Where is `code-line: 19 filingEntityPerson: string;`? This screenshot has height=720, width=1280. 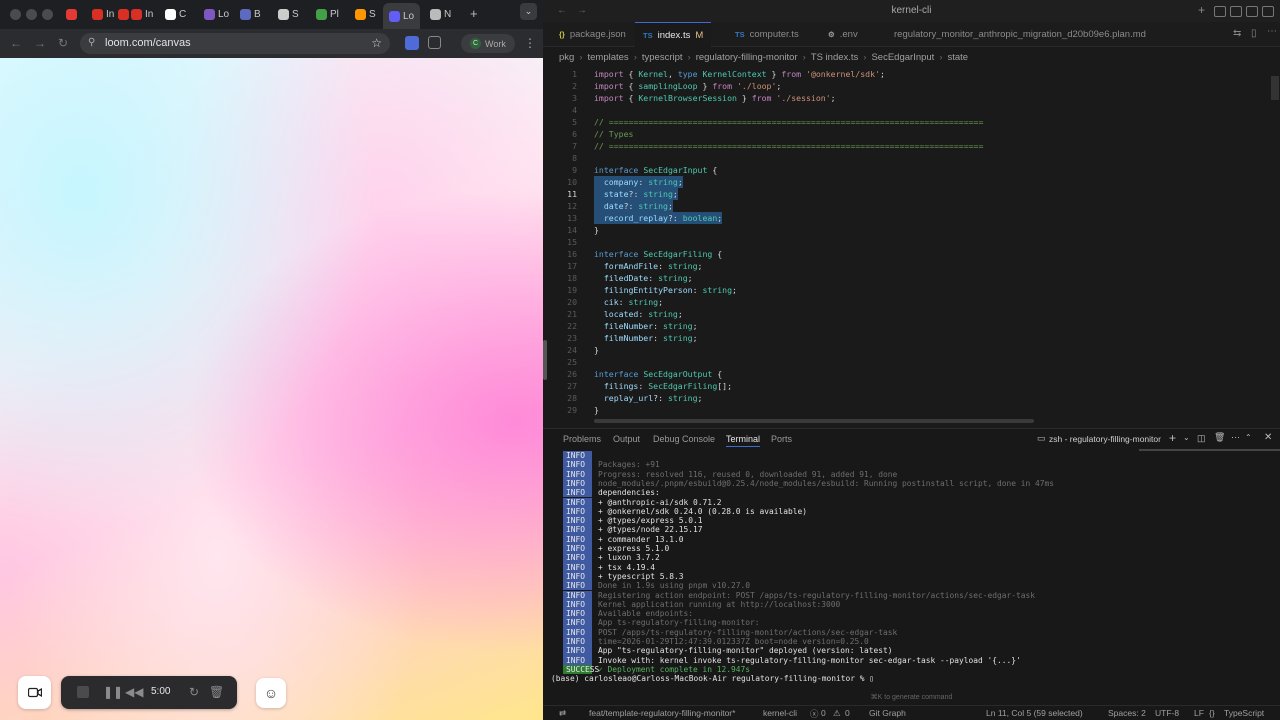 code-line: 19 filingEntityPerson: string; is located at coordinates (911, 290).